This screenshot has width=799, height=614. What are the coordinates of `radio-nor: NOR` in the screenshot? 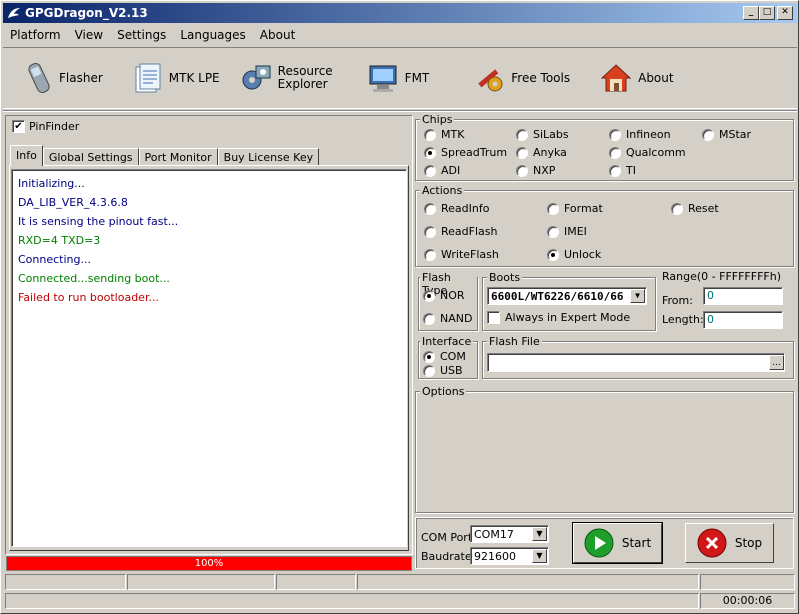 It's located at (444, 295).